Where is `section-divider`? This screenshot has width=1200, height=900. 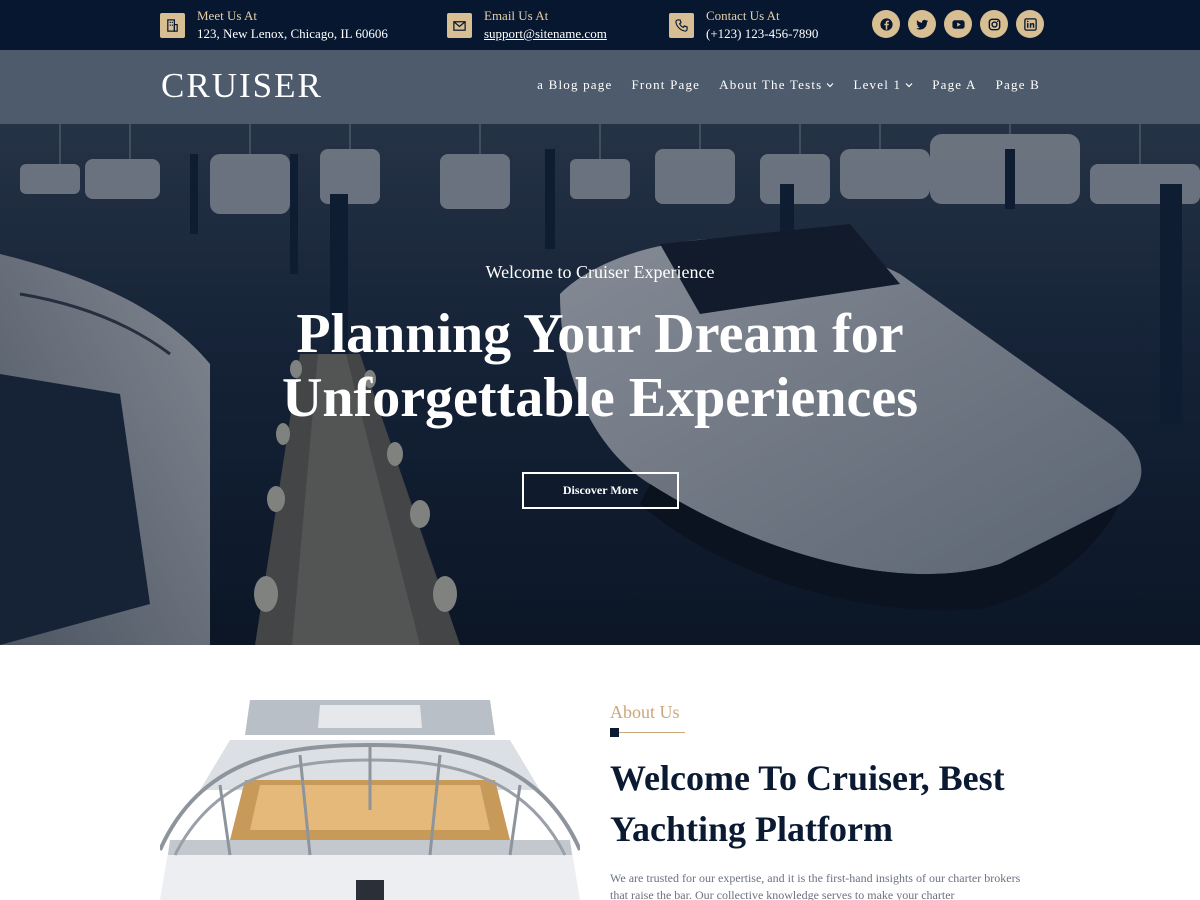
section-divider is located at coordinates (647, 733).